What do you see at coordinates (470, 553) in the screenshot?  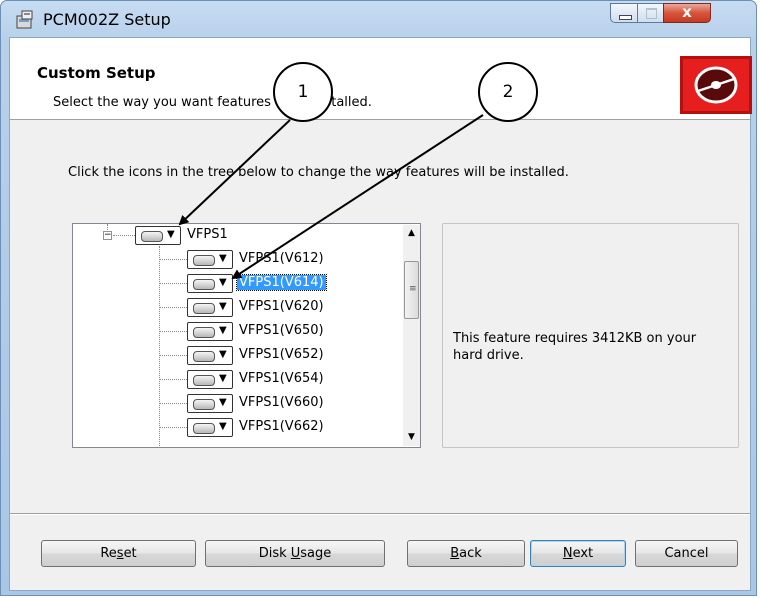 I see `button-label: ack` at bounding box center [470, 553].